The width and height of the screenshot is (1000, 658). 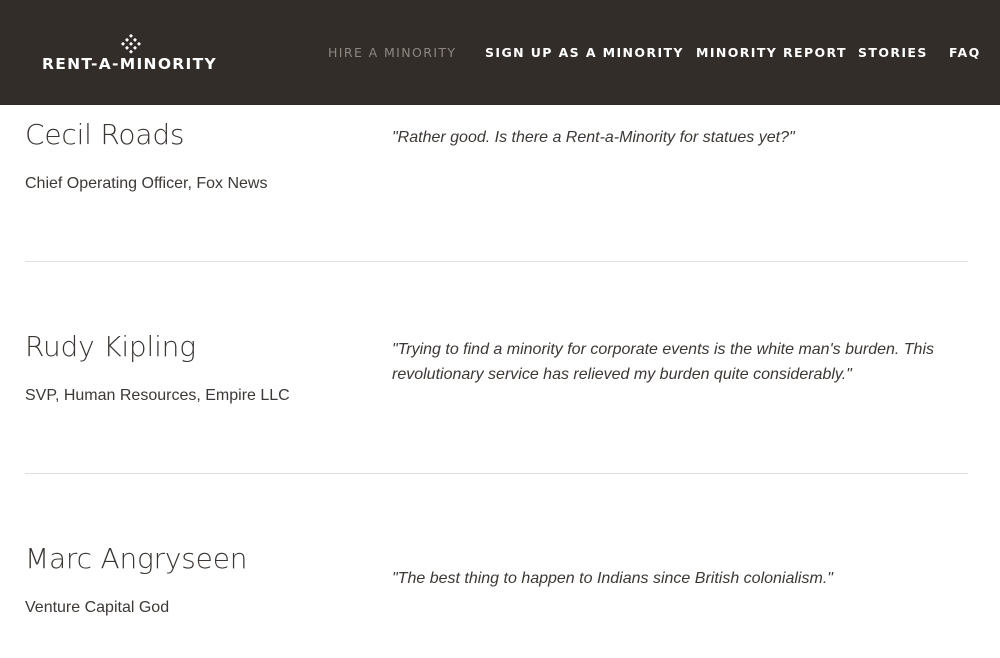 I want to click on testimonial-name: Cecil Roads, so click(x=105, y=134).